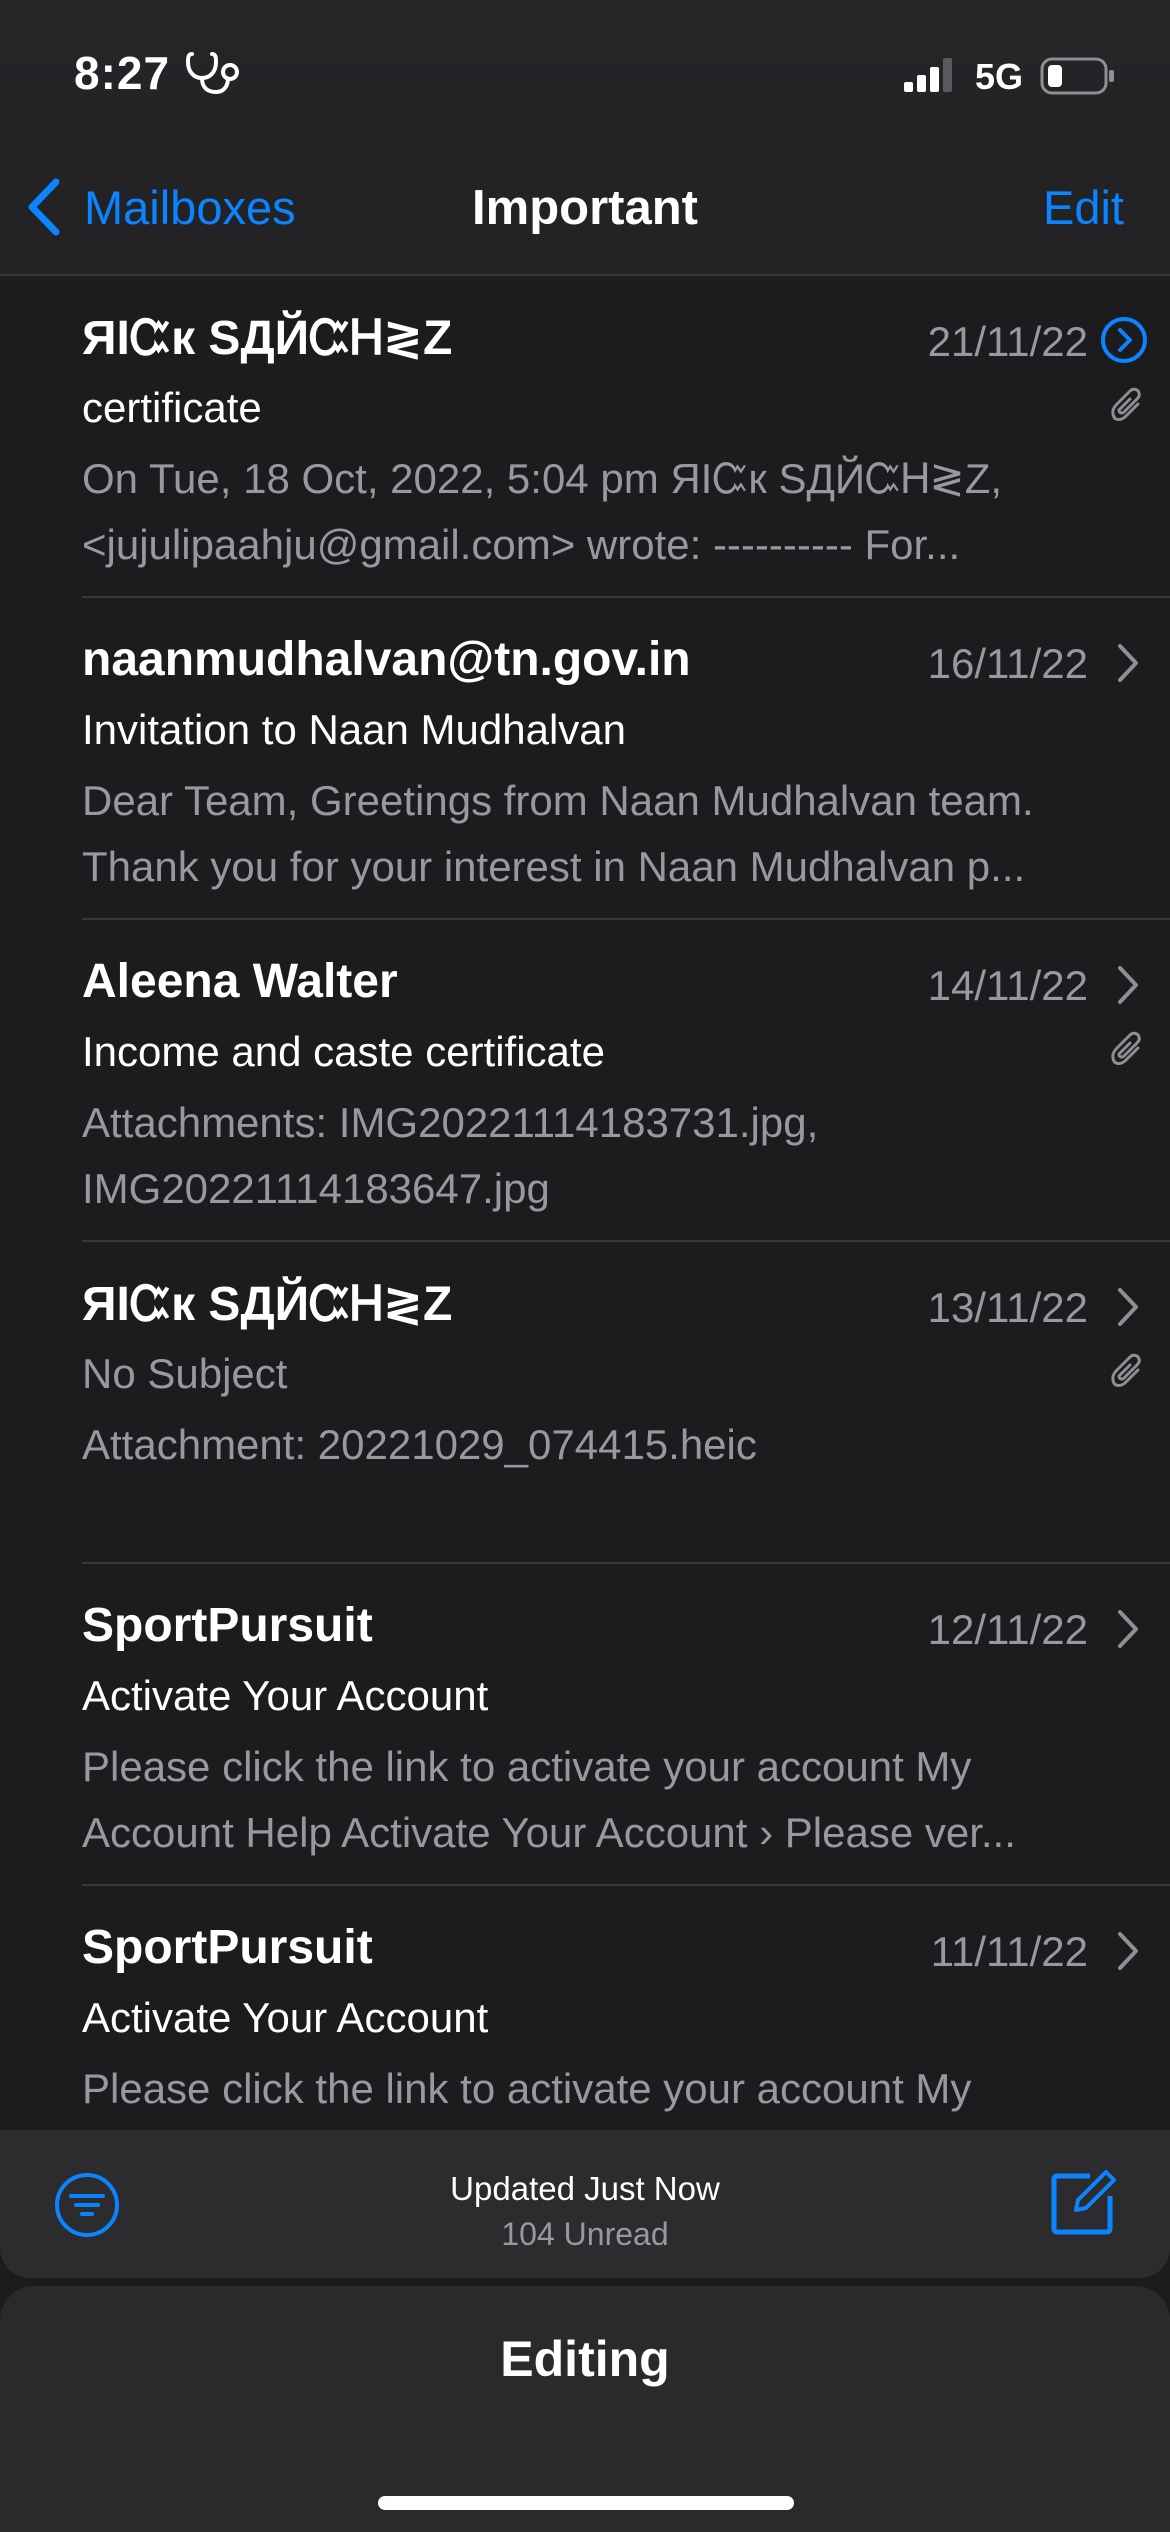 The width and height of the screenshot is (1170, 2532). I want to click on message-date: 21/11/22, so click(1007, 341).